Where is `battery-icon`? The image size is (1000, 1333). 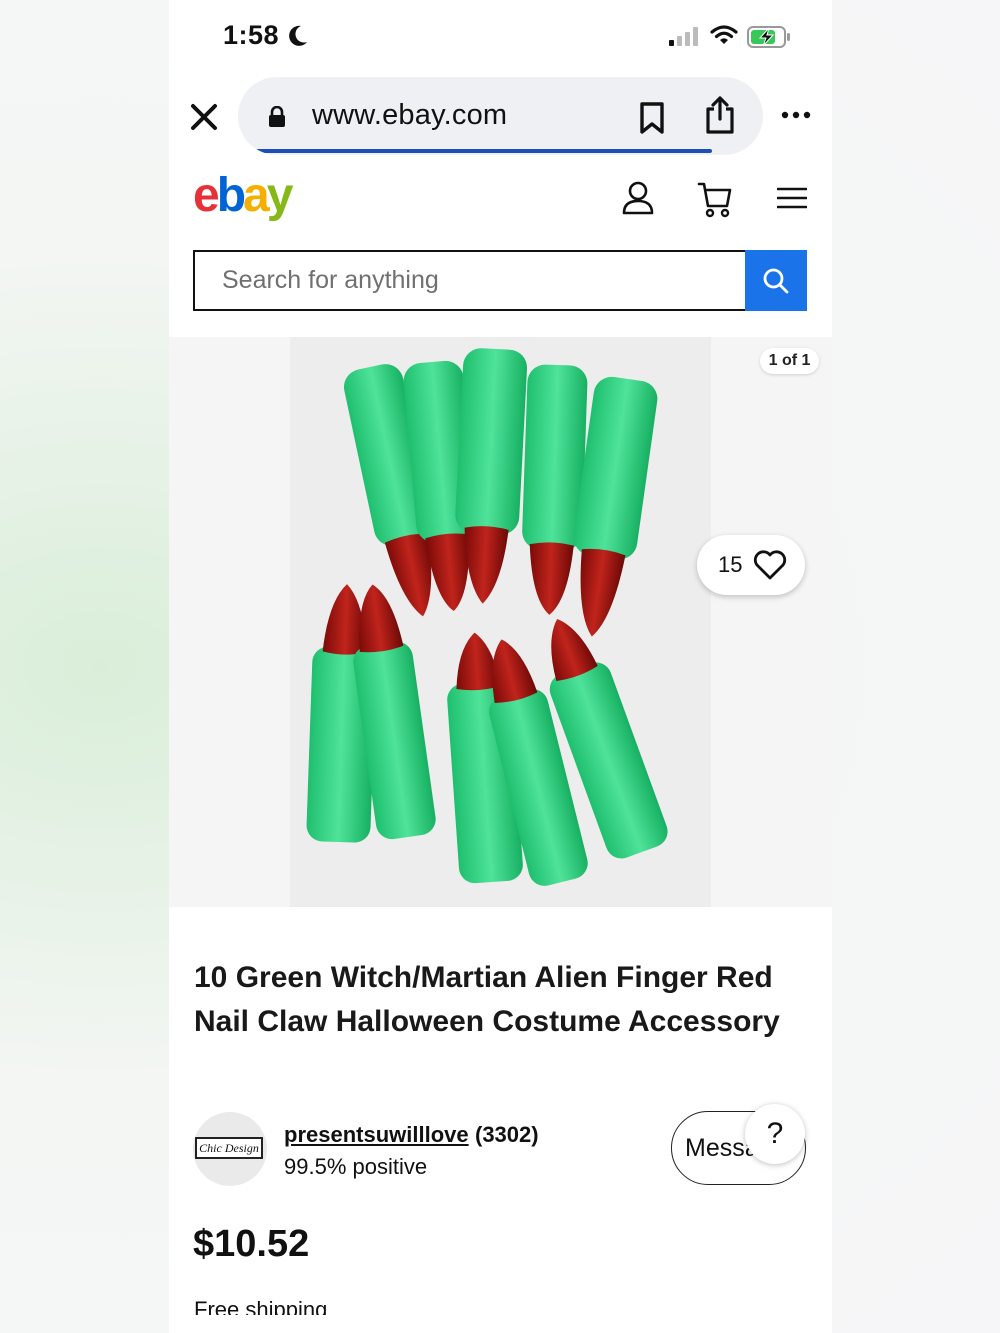
battery-icon is located at coordinates (768, 37).